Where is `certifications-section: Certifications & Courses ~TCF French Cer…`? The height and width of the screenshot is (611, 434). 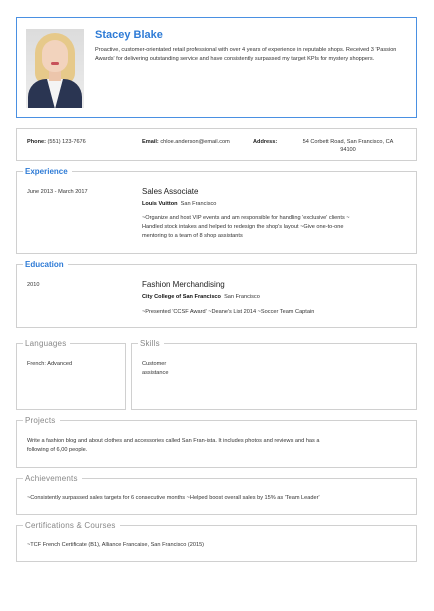 certifications-section: Certifications & Courses ~TCF French Cer… is located at coordinates (216, 541).